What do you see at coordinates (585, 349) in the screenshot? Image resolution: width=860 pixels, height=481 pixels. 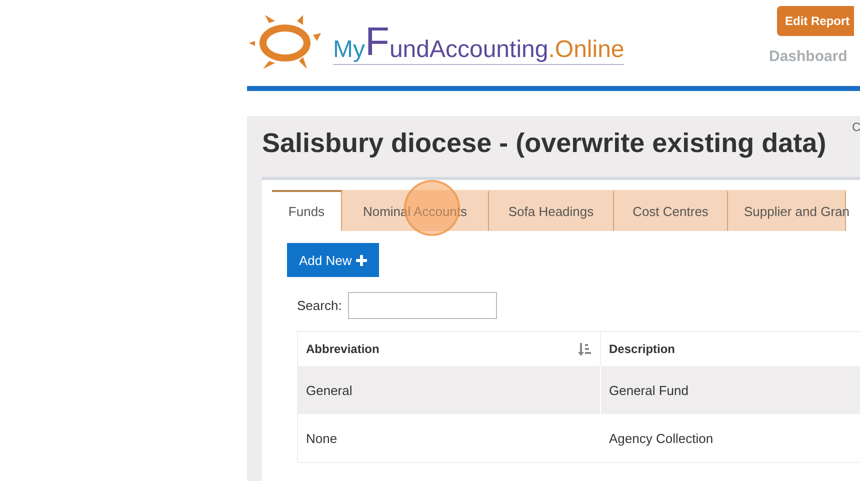 I see `sort-icon` at bounding box center [585, 349].